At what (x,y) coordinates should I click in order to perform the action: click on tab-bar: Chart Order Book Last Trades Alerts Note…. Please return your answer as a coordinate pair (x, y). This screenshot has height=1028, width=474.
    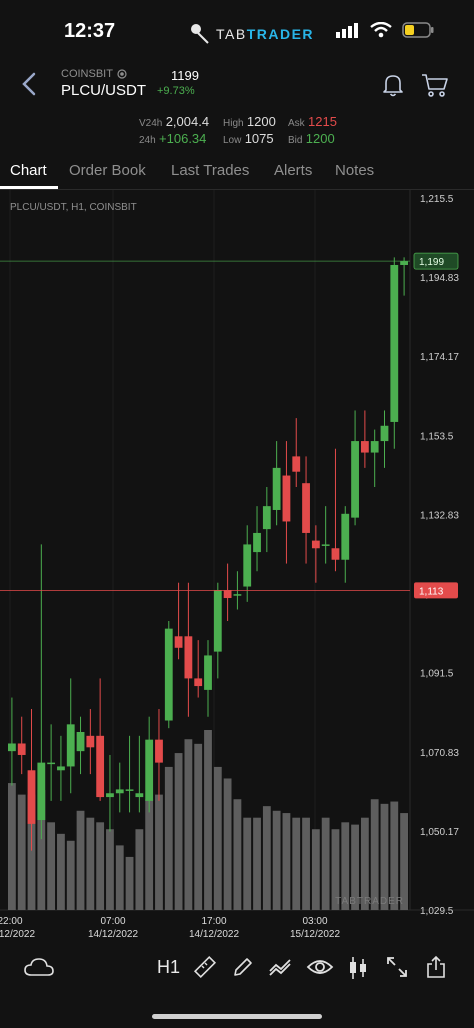
    Looking at the image, I should click on (237, 173).